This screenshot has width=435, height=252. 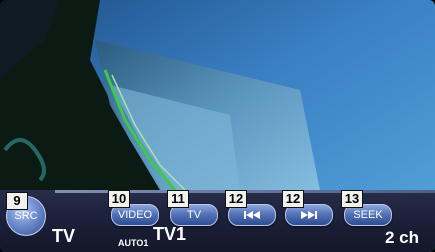 What do you see at coordinates (26, 216) in the screenshot?
I see `src-button-label: SRC` at bounding box center [26, 216].